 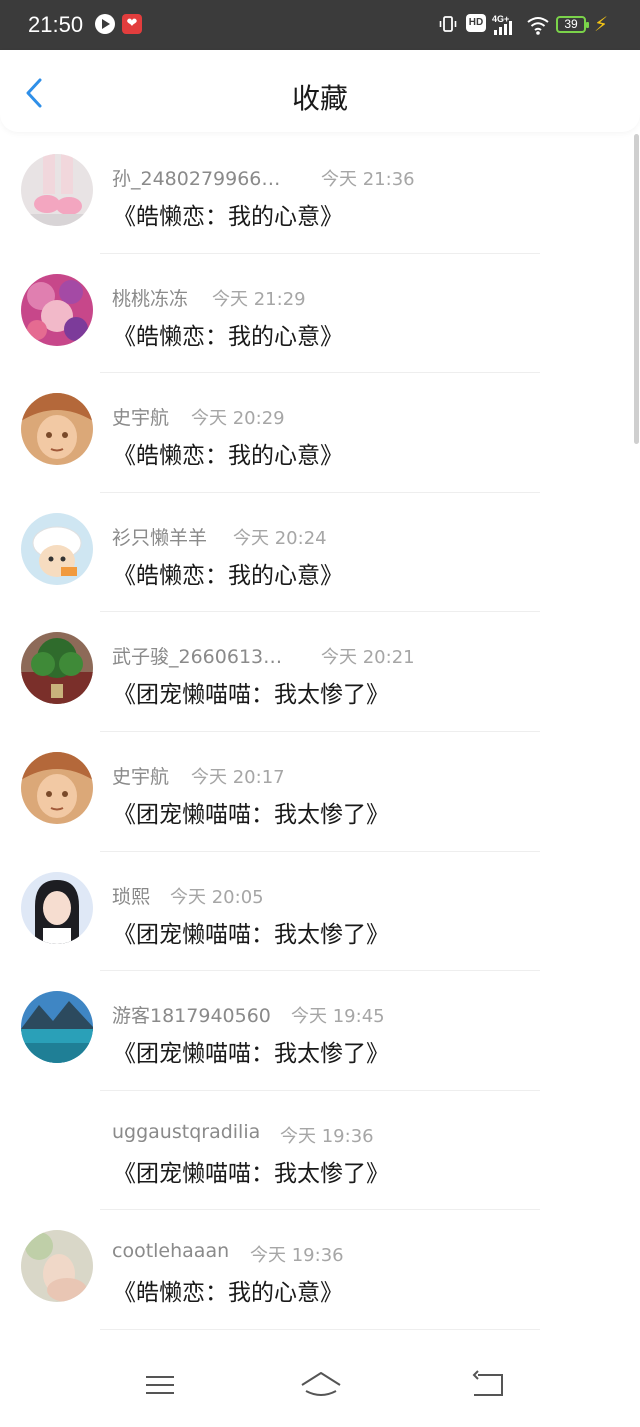 What do you see at coordinates (217, 897) in the screenshot?
I see `post-time: 今天 20:05` at bounding box center [217, 897].